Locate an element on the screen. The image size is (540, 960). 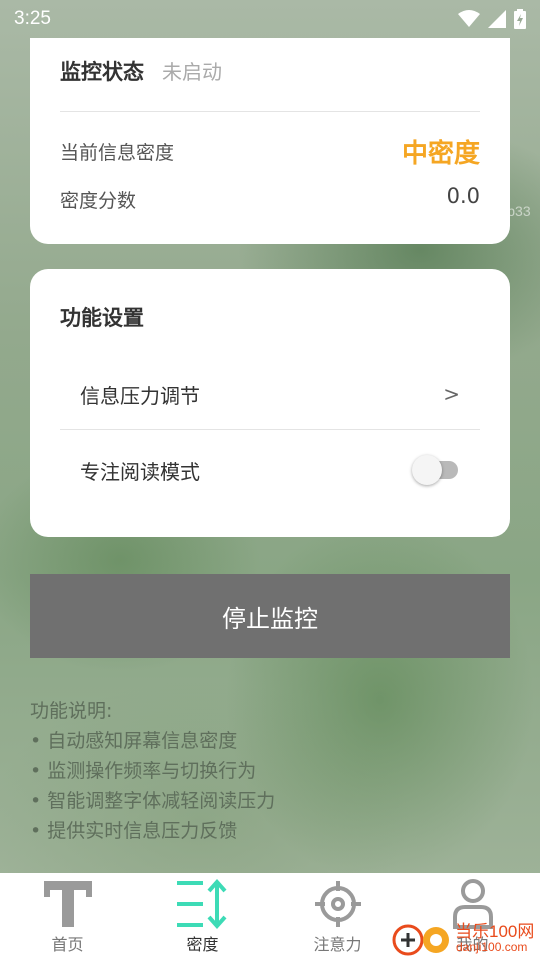
focus-mode-row: 专注阅读模式 is located at coordinates (270, 470).